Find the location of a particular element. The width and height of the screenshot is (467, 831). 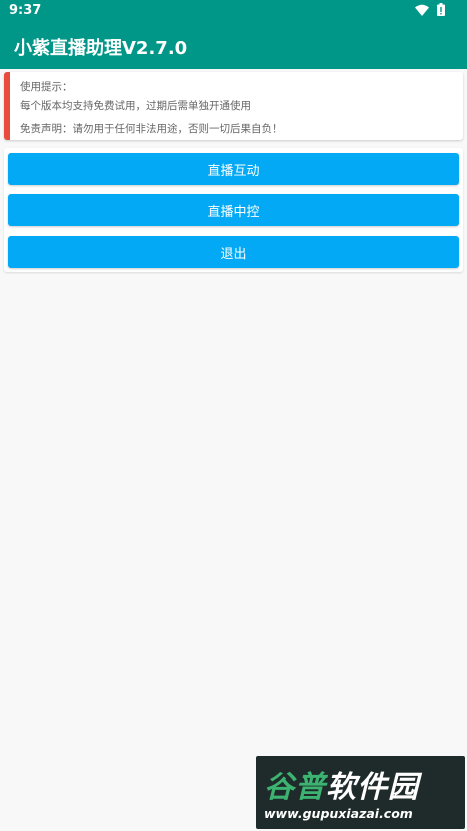

exit-button: 退出 is located at coordinates (233, 252).